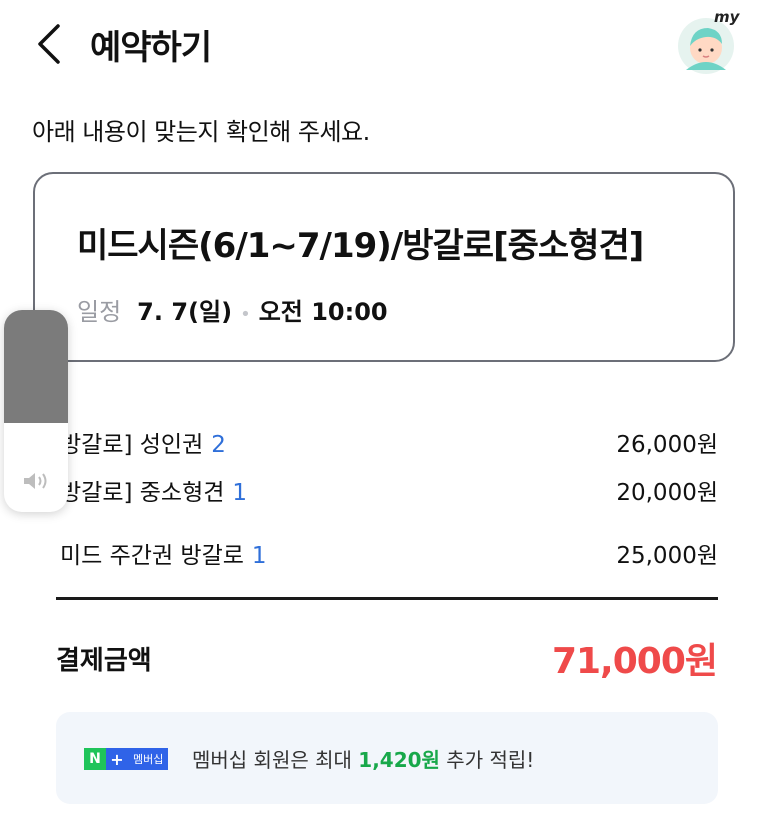  What do you see at coordinates (49, 44) in the screenshot?
I see `chevron-left-icon` at bounding box center [49, 44].